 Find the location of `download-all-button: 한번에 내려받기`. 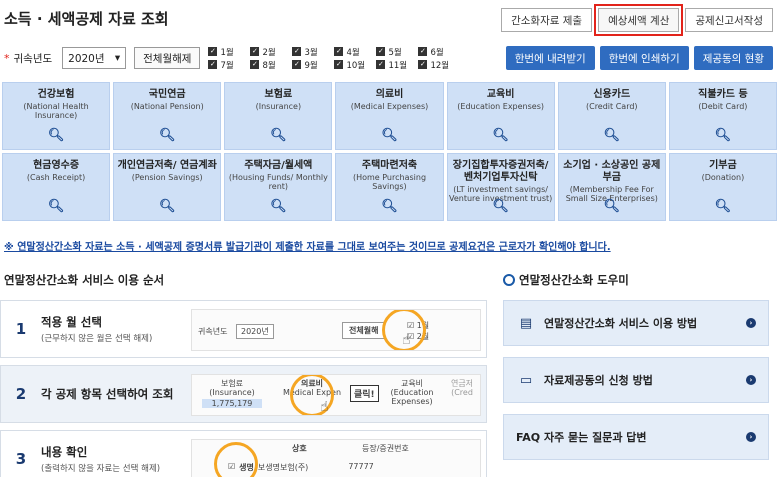

download-all-button: 한번에 내려받기 is located at coordinates (550, 58).